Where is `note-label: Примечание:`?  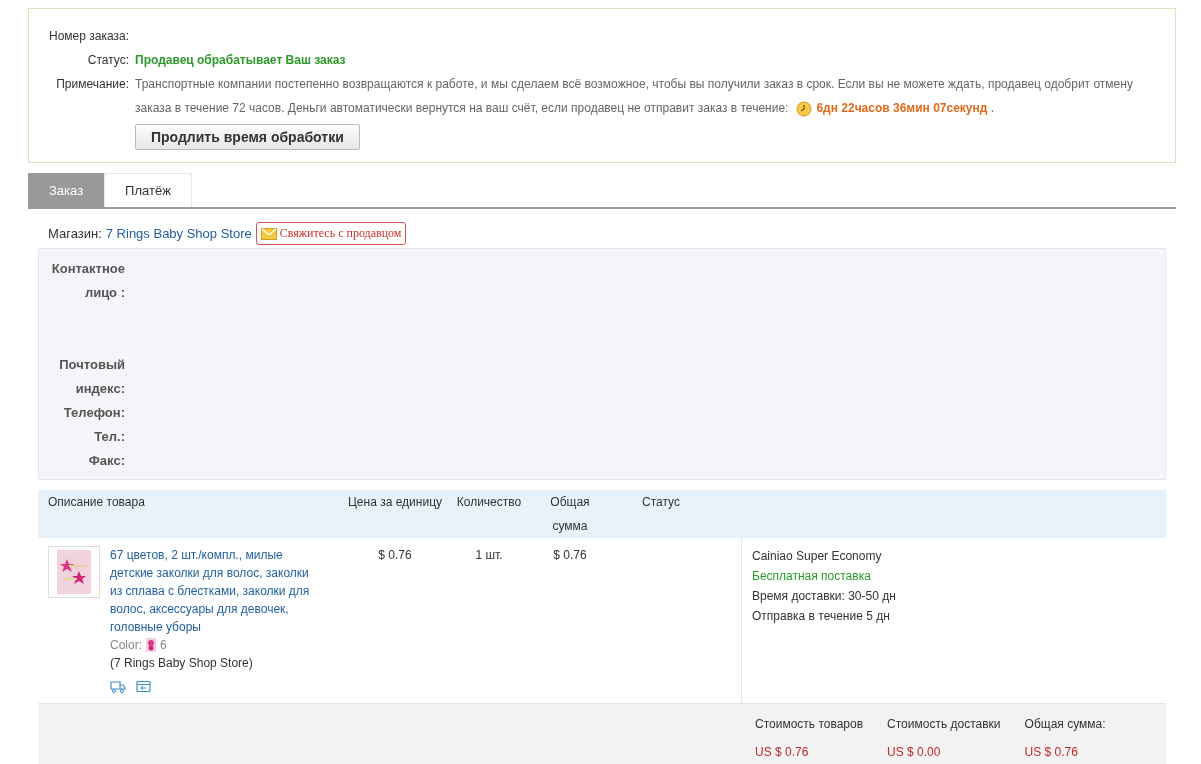
note-label: Примечание: is located at coordinates (92, 84).